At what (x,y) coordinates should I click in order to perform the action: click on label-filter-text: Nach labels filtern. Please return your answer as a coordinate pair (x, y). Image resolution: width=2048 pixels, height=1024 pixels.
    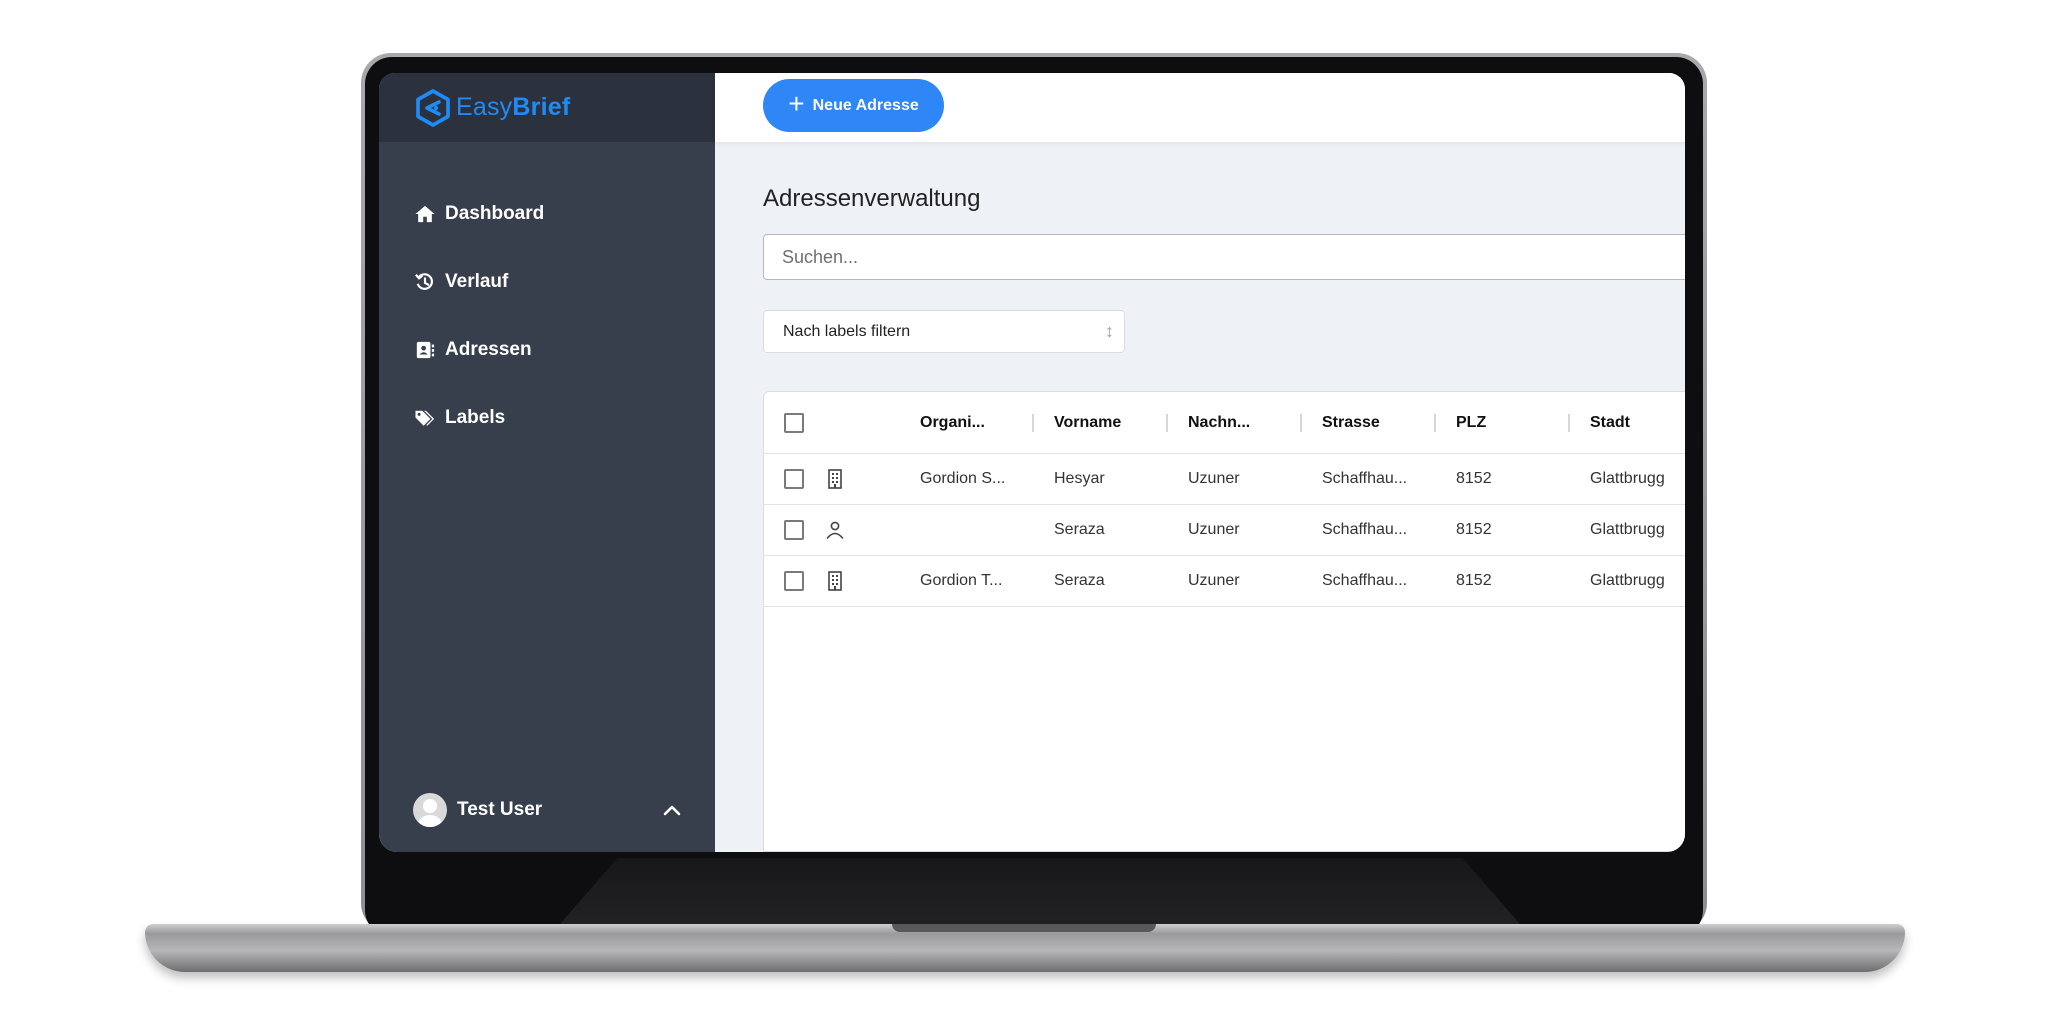
    Looking at the image, I should click on (847, 331).